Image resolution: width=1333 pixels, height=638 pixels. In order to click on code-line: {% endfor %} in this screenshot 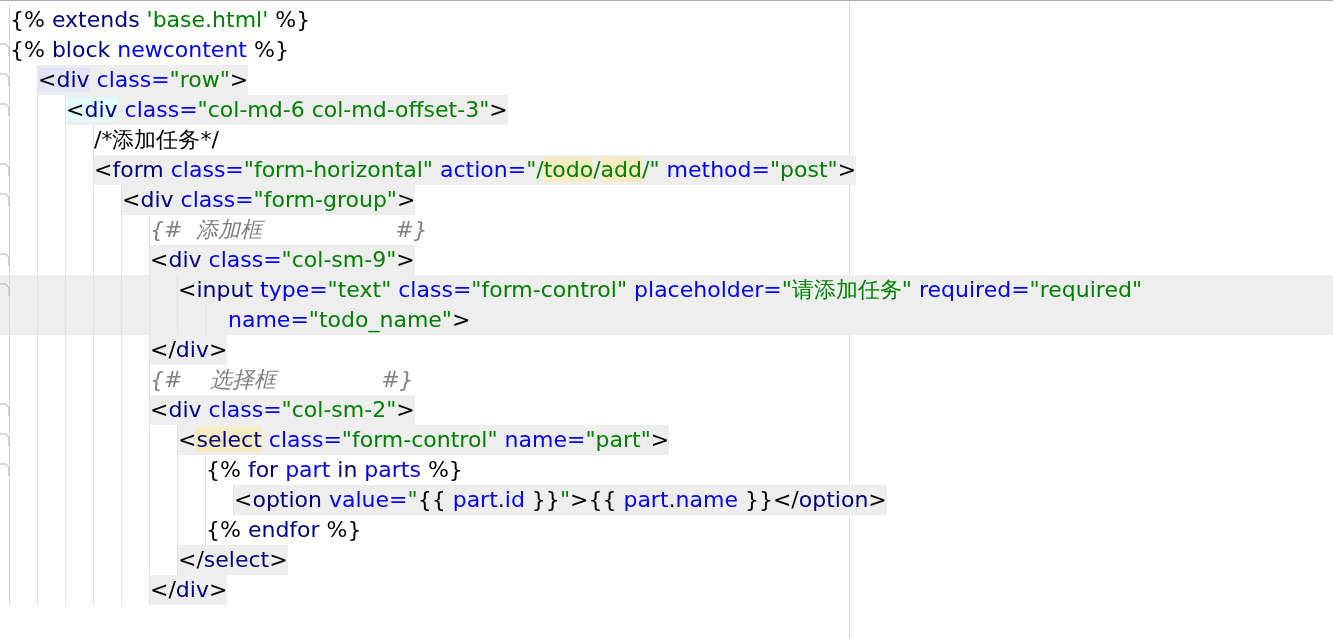, I will do `click(284, 530)`.